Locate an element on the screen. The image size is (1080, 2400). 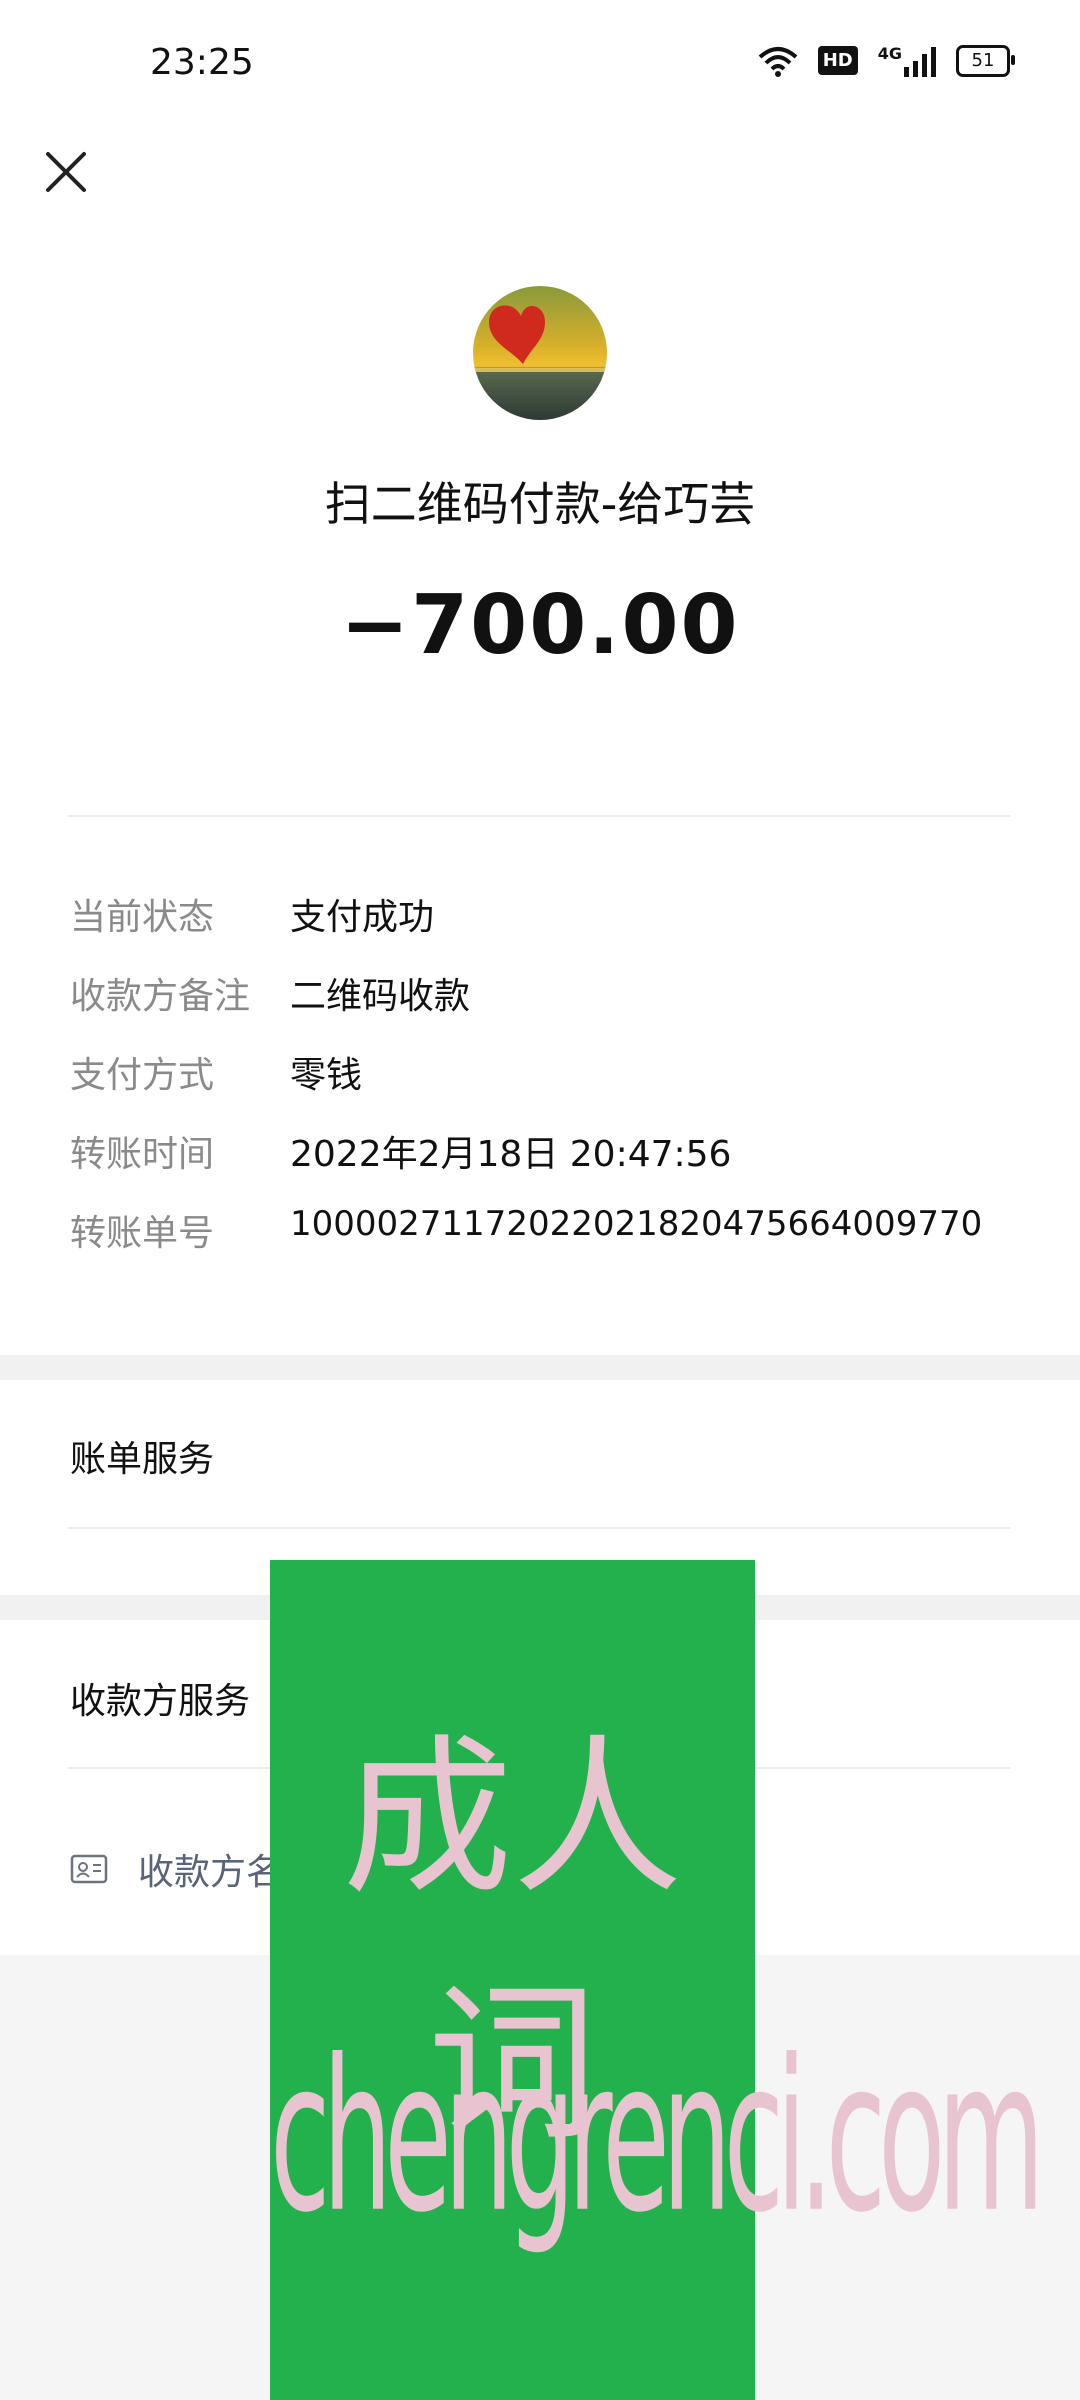
detail-row-payment-method: 支付方式 零钱 is located at coordinates (540, 1072).